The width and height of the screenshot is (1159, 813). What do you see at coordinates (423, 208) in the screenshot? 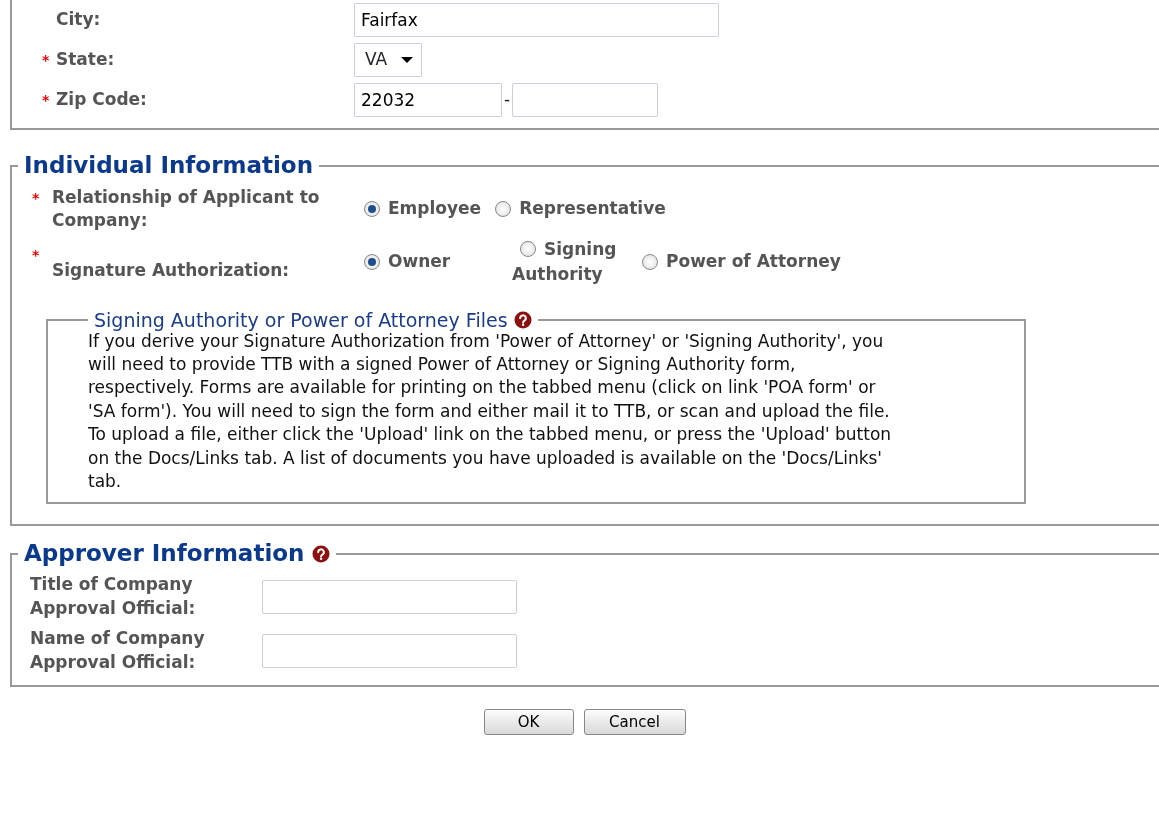
I see `radio-option: Employee` at bounding box center [423, 208].